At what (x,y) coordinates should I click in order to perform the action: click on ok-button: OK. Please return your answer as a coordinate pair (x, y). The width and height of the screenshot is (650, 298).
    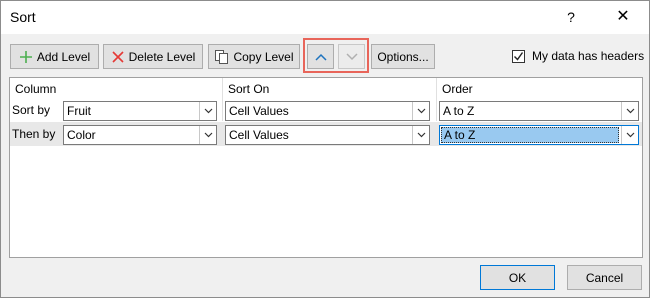
    Looking at the image, I should click on (517, 277).